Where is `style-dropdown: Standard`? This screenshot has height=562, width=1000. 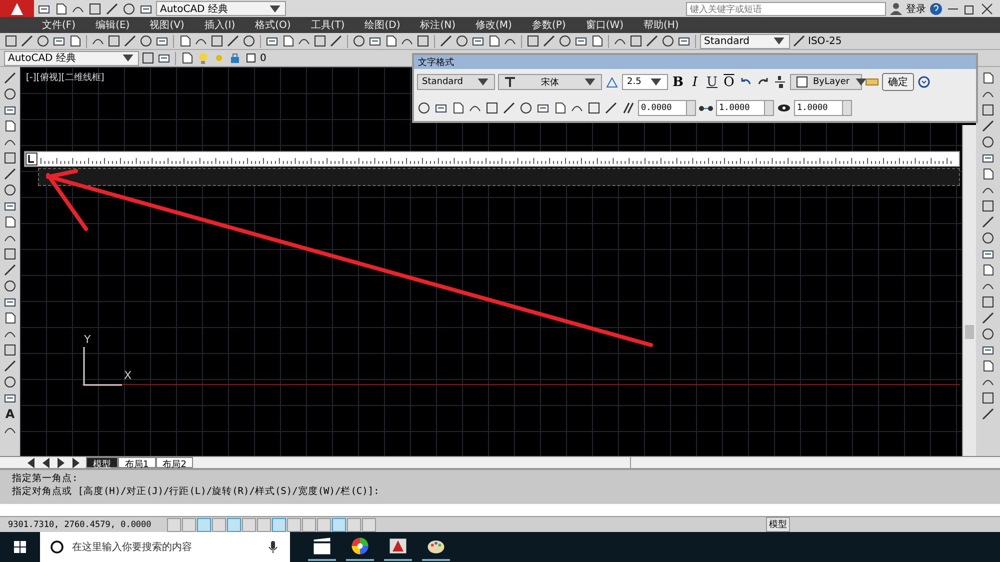 style-dropdown: Standard is located at coordinates (456, 82).